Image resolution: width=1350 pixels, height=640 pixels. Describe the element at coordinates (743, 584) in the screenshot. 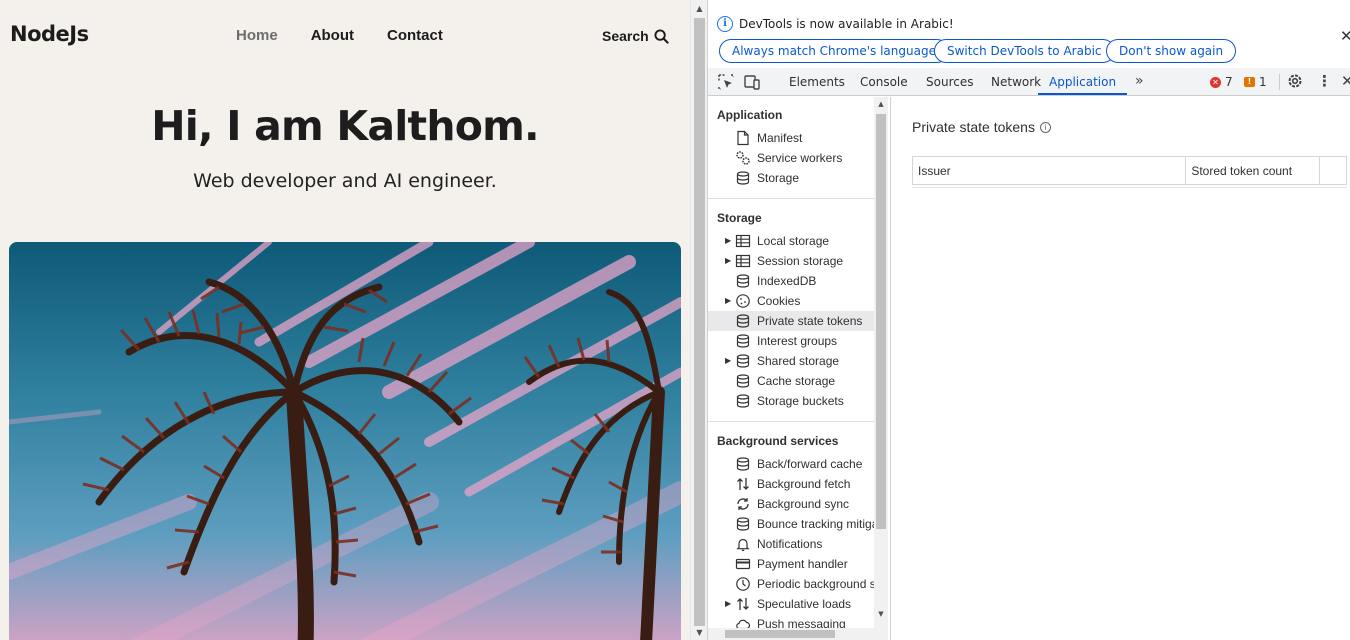

I see `clock-icon` at that location.